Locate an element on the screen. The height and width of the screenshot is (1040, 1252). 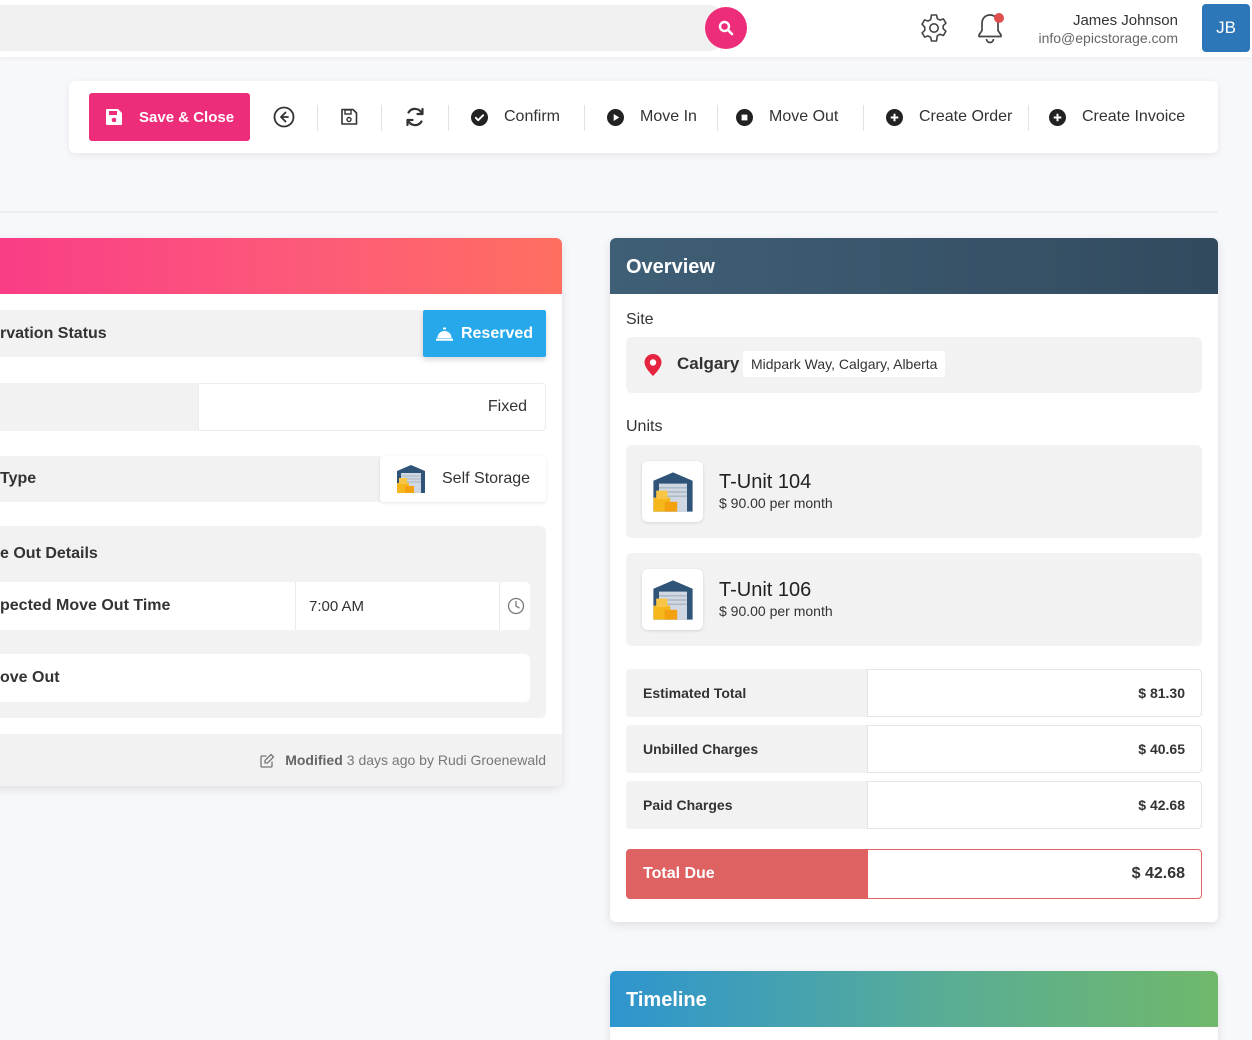
floppy-disk-icon is located at coordinates (114, 117).